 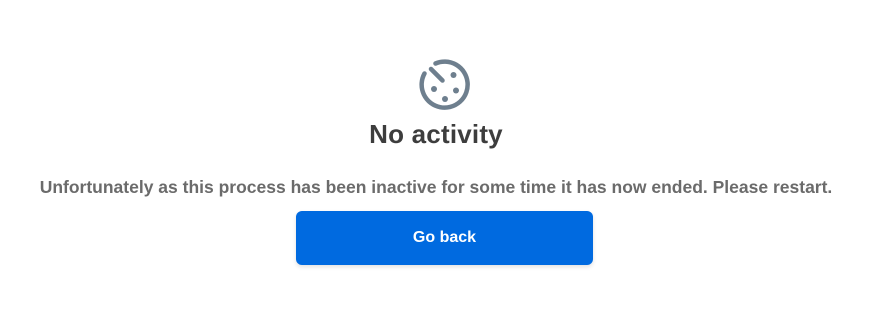 I want to click on page-title: No activity, so click(x=436, y=134).